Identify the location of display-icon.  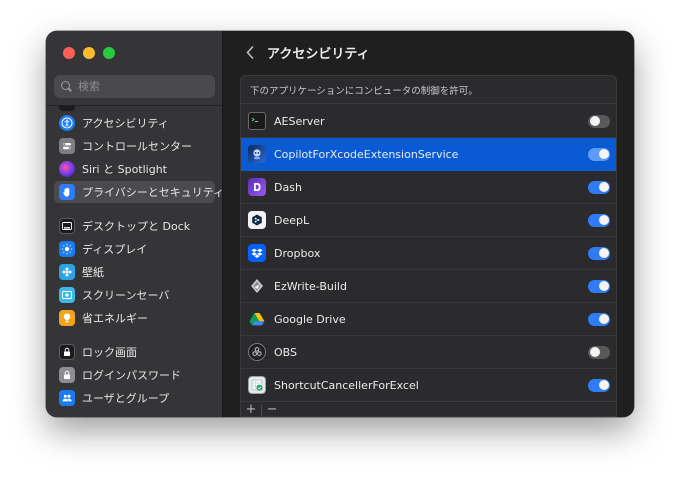
(67, 249).